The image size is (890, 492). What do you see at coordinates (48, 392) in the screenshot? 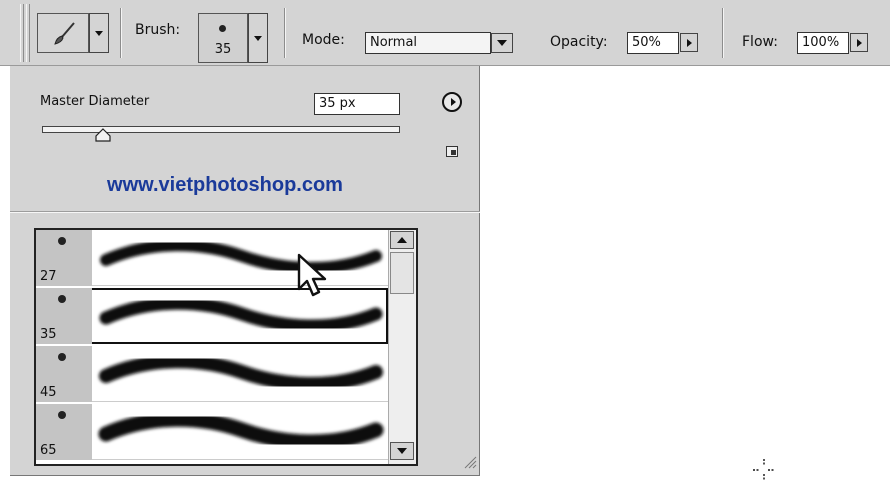
I see `brush-size-label: 45` at bounding box center [48, 392].